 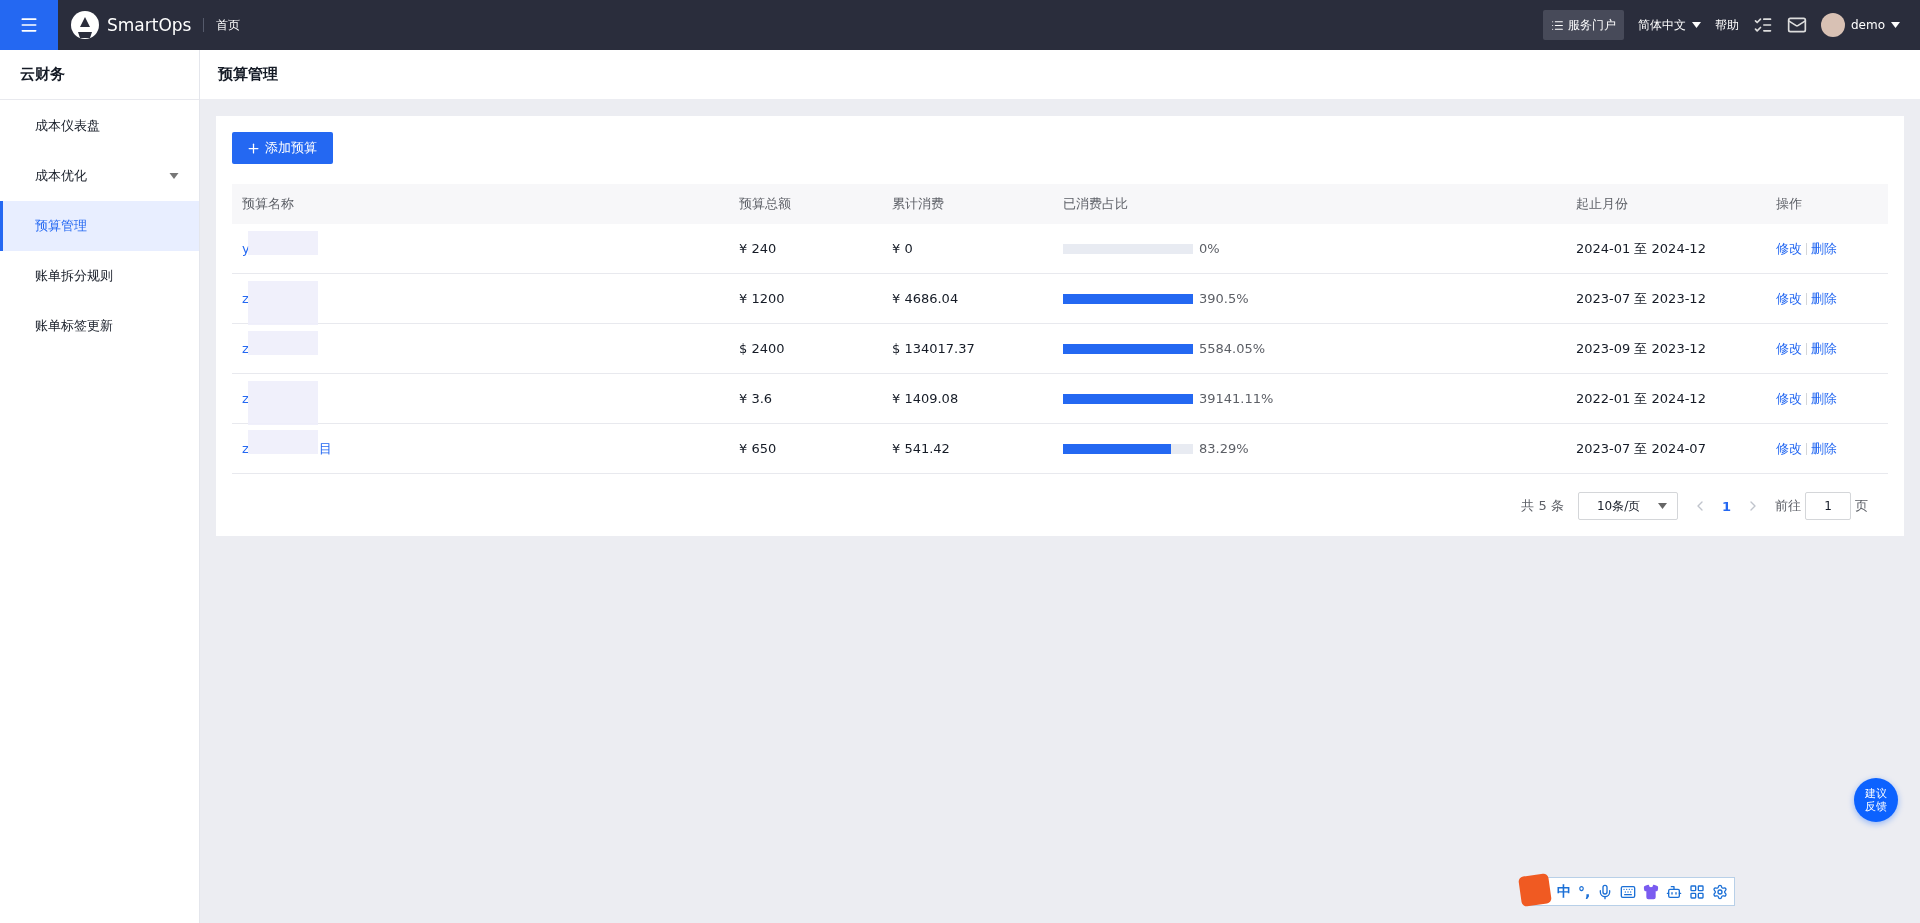 I want to click on ratio-text: 83.29%, so click(x=1224, y=448).